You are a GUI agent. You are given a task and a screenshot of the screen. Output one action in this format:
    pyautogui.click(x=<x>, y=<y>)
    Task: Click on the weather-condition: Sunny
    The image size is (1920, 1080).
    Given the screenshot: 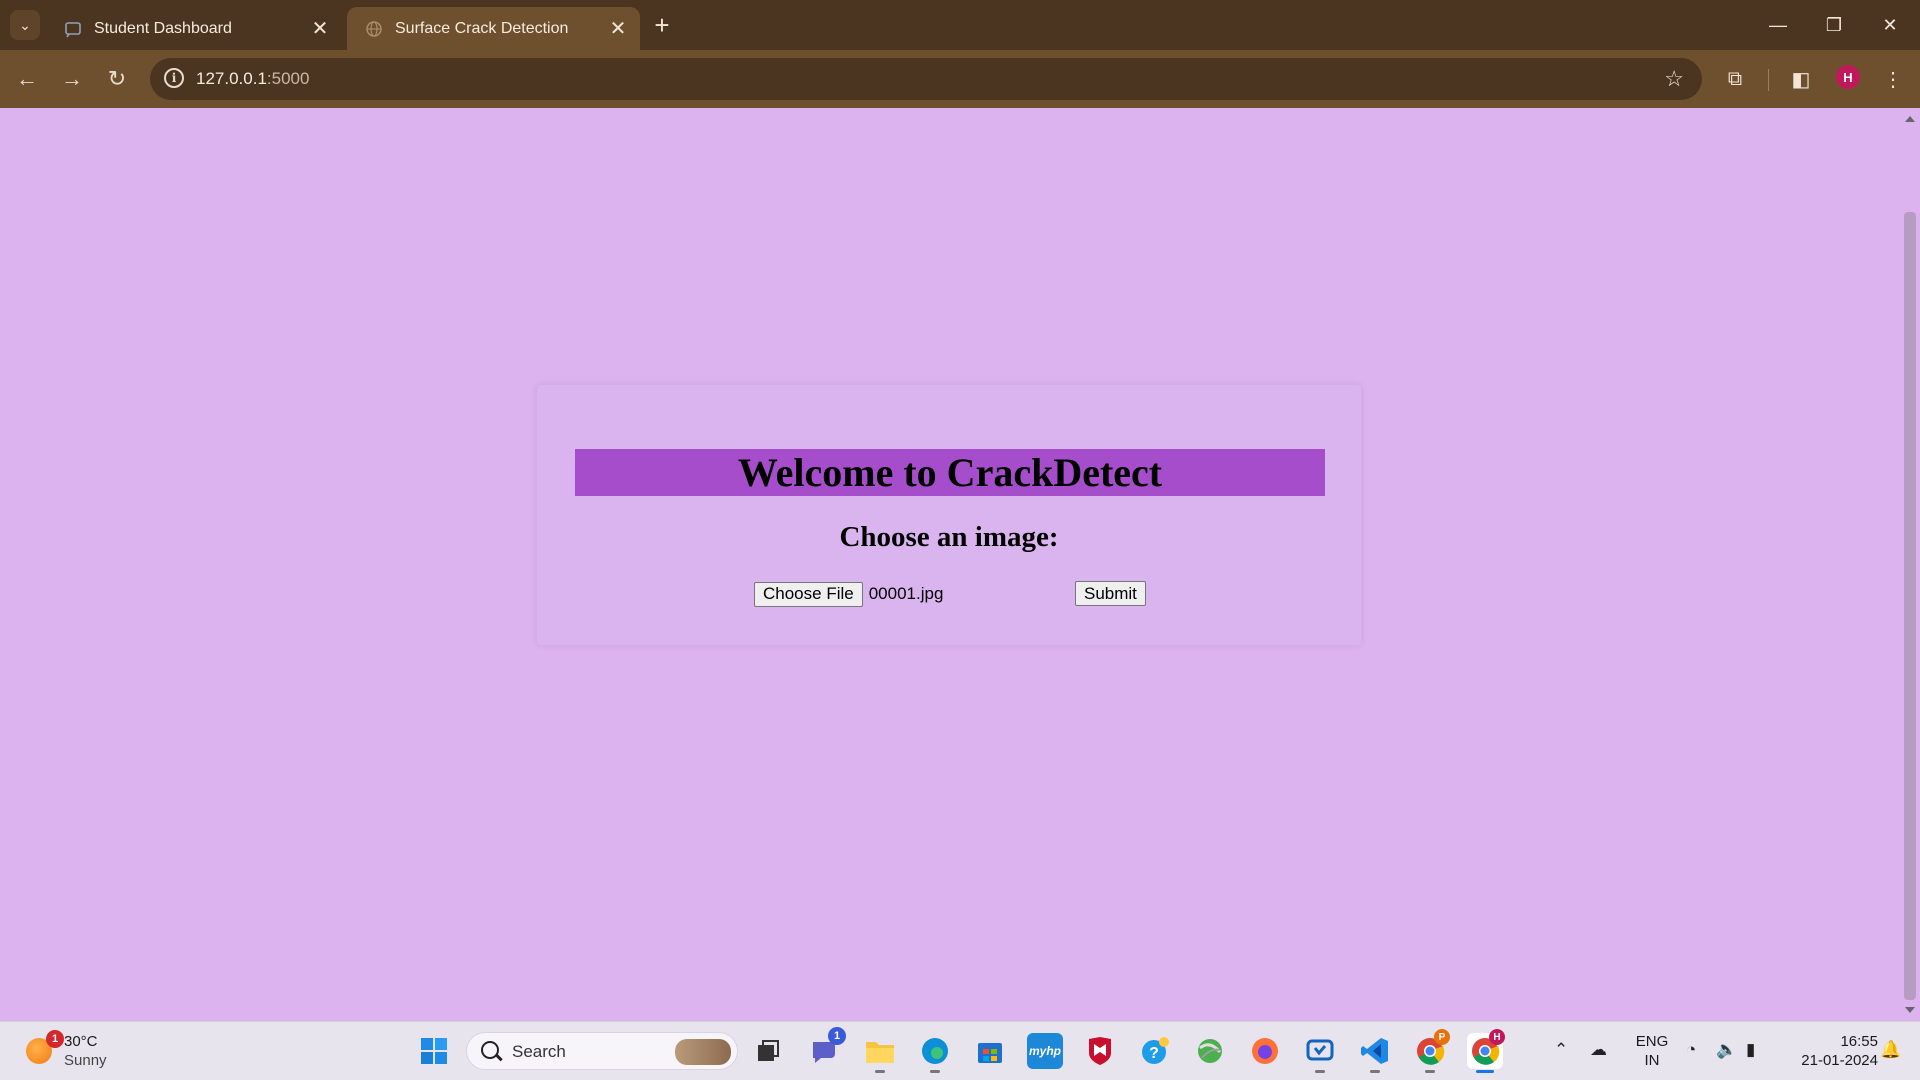 What is the action you would take?
    pyautogui.click(x=85, y=1060)
    